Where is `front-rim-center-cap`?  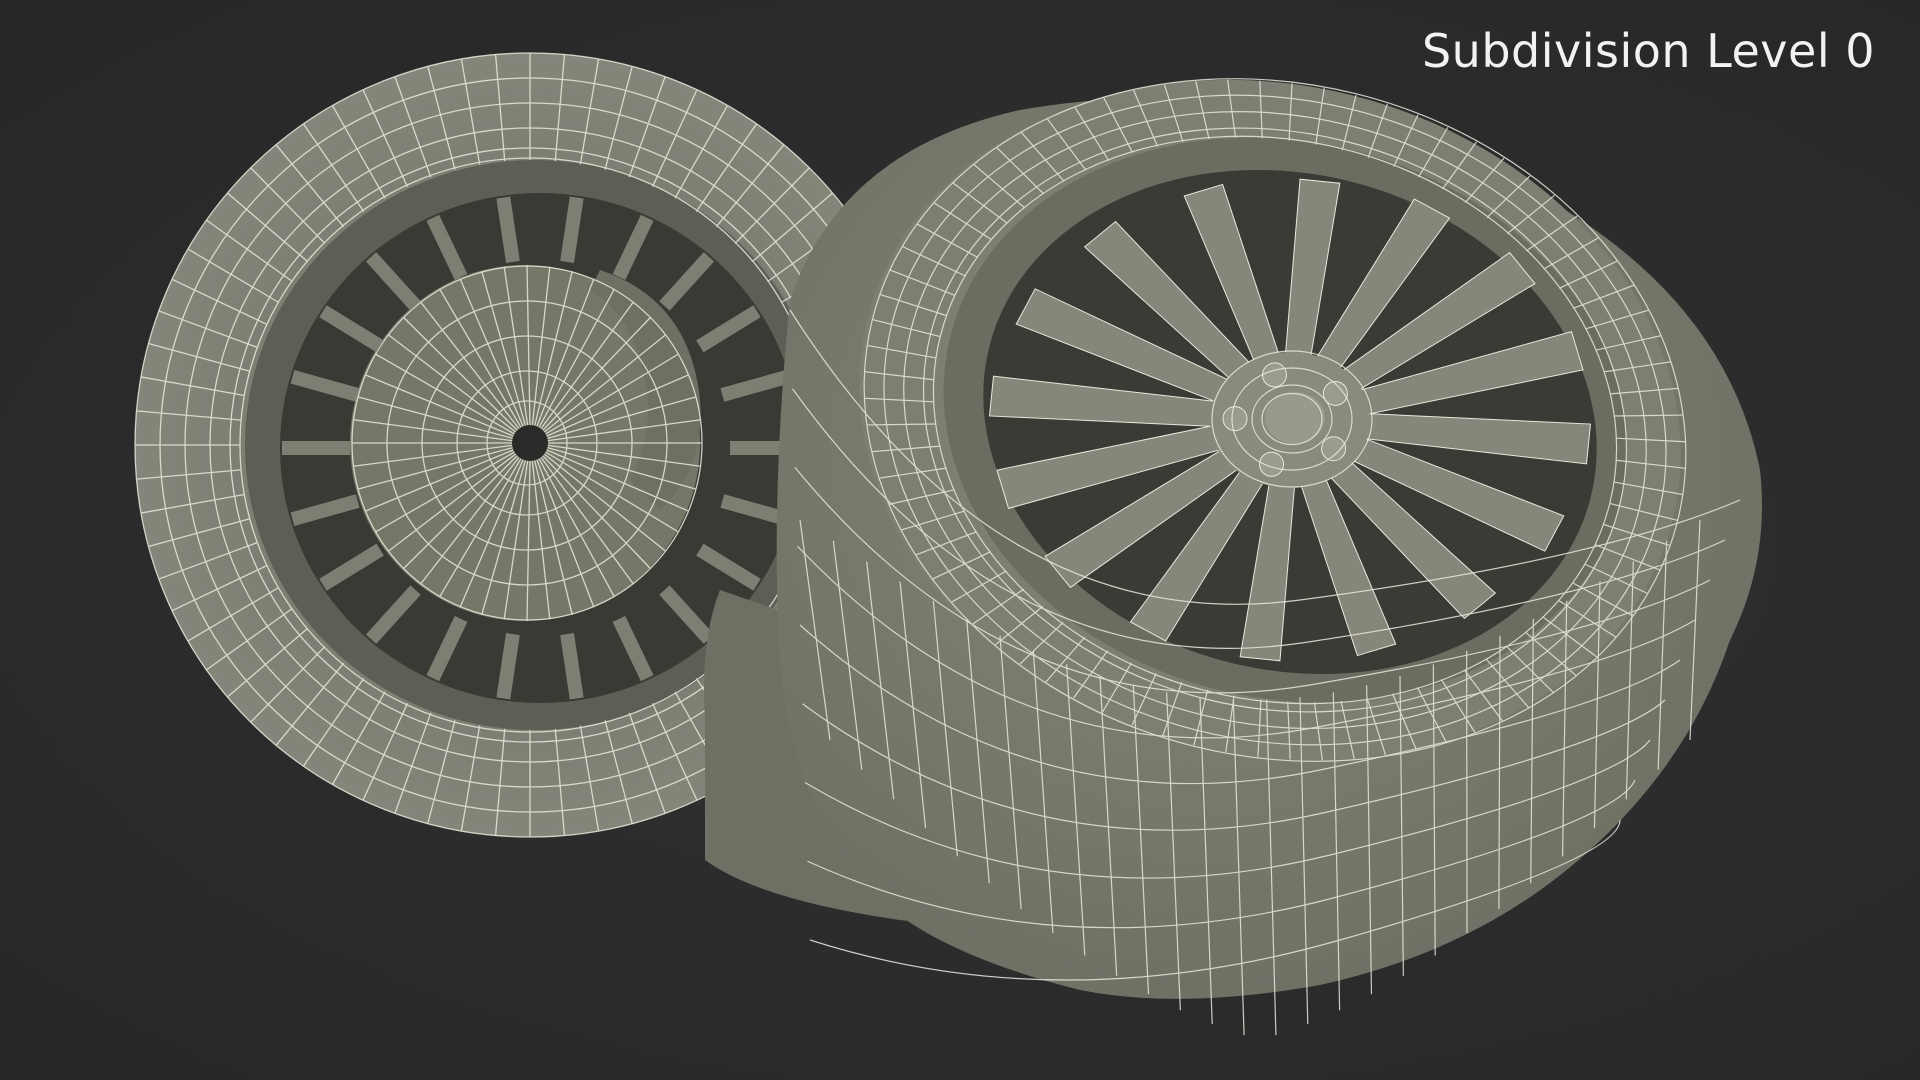 front-rim-center-cap is located at coordinates (1295, 418).